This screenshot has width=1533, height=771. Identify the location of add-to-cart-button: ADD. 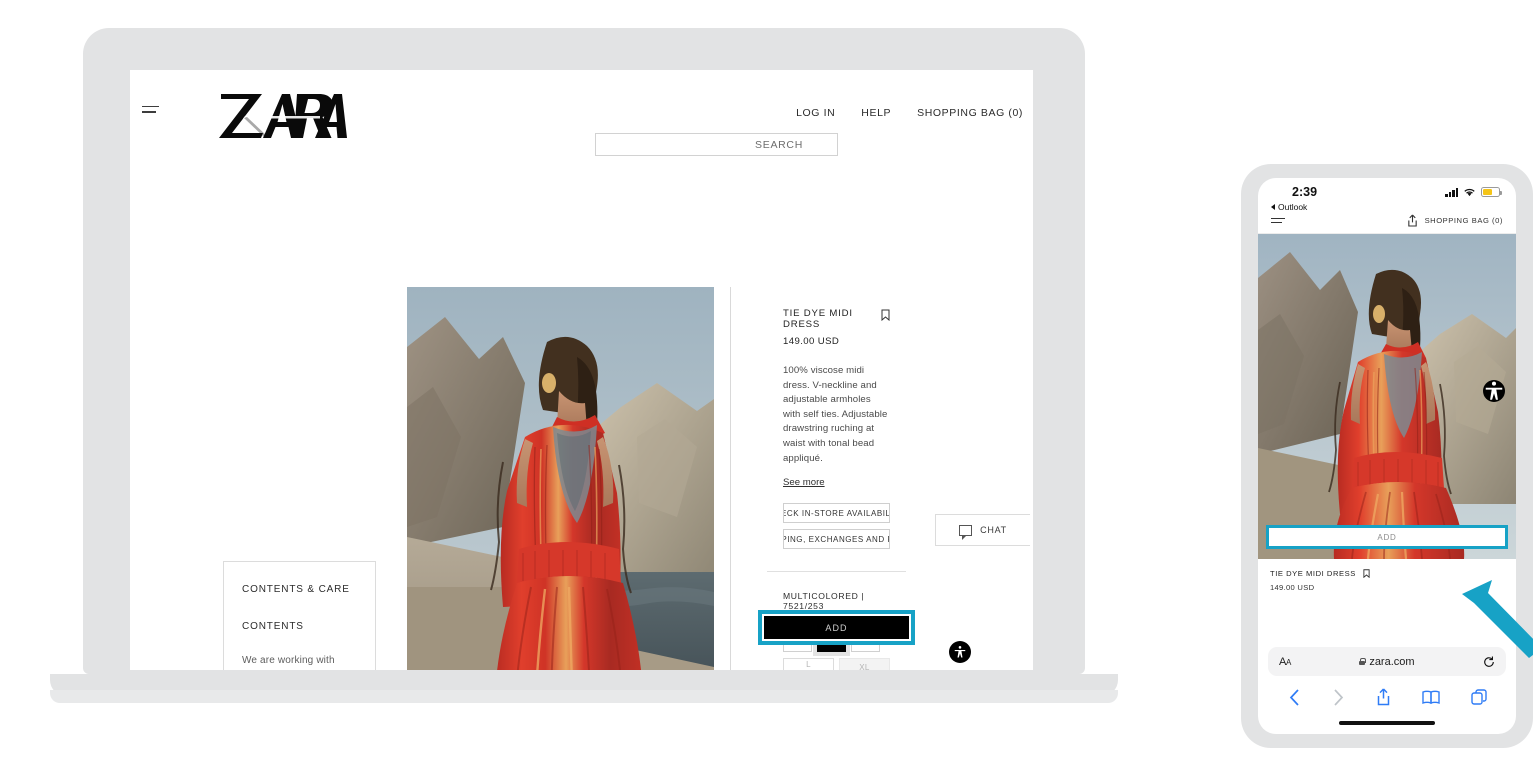
(836, 627).